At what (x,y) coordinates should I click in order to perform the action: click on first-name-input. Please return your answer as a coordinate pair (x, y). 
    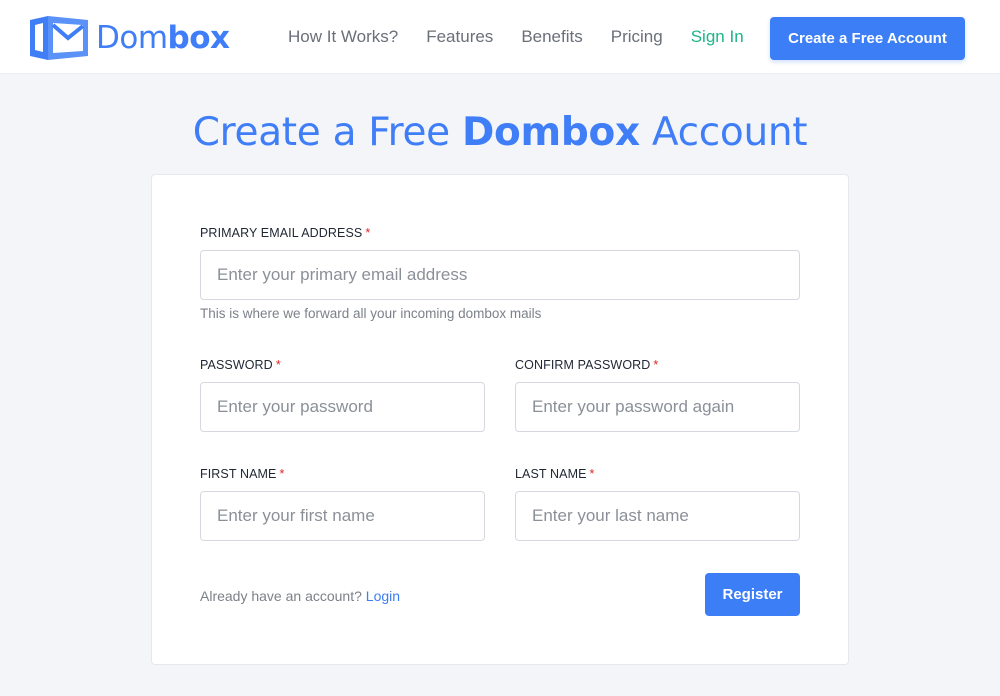
    Looking at the image, I should click on (342, 516).